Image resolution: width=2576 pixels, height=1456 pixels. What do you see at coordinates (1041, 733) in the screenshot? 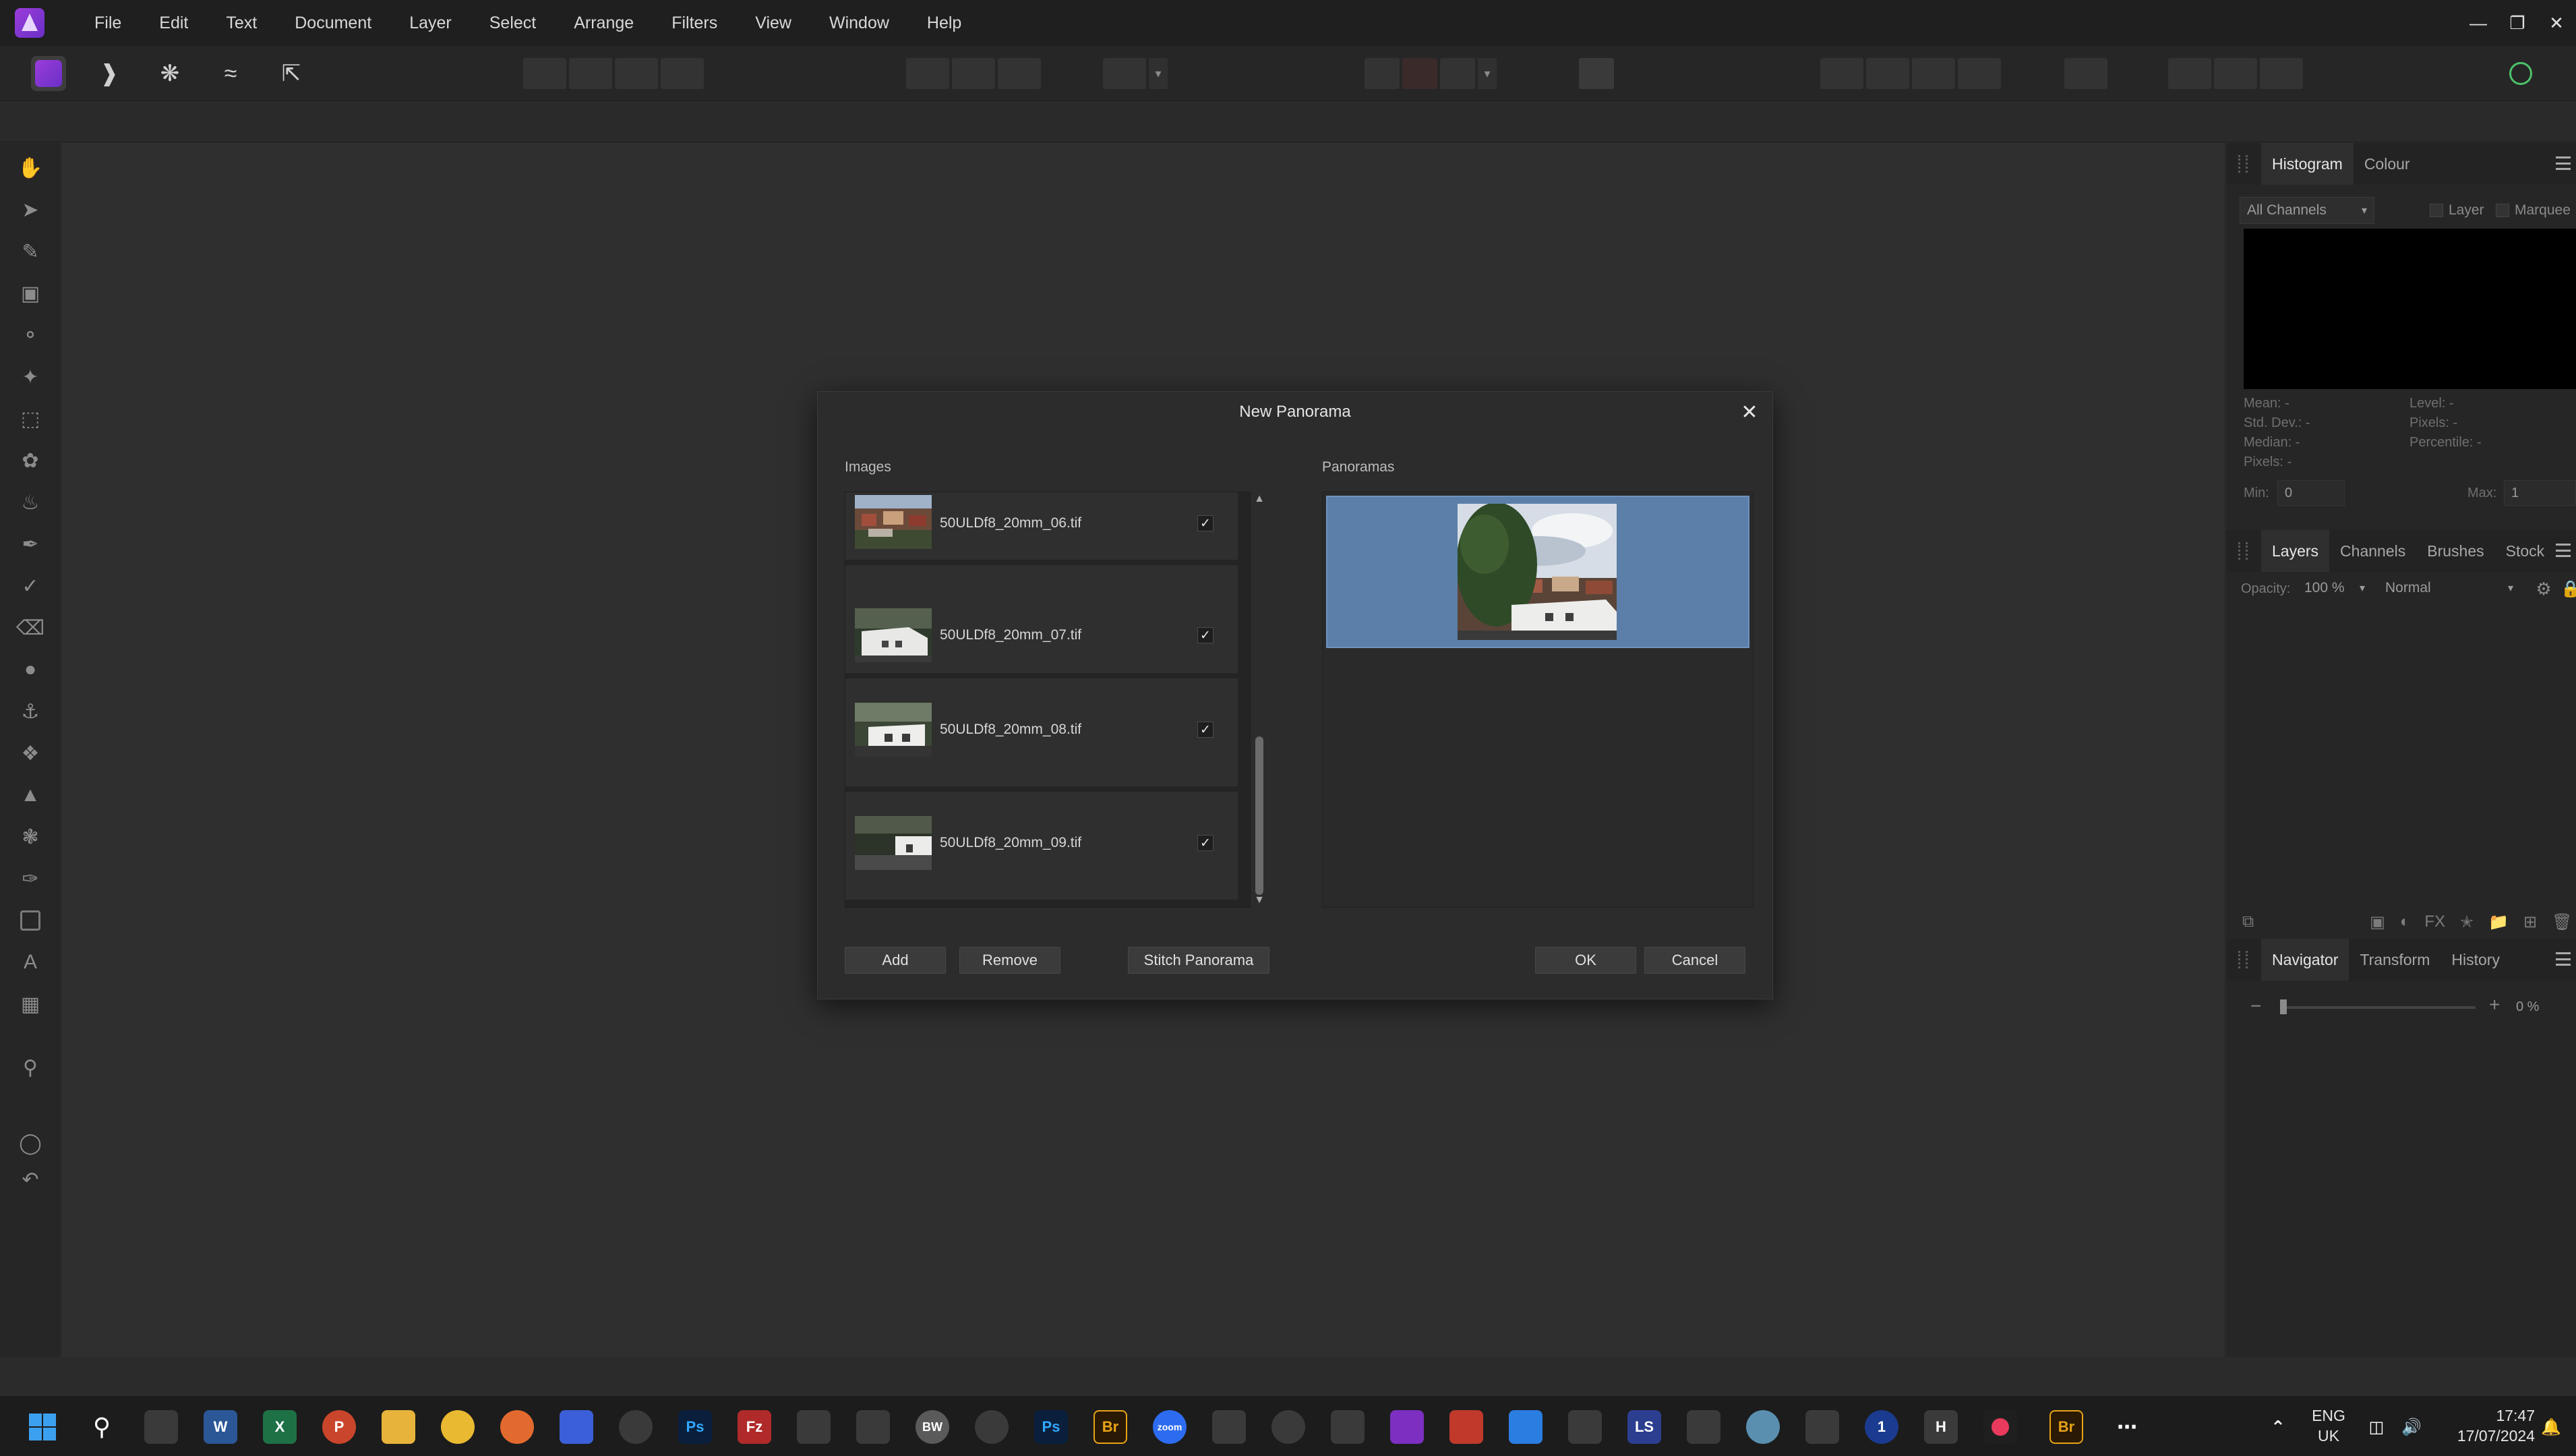
I see `image-list-item: 50ULDf8_20mm_08.tif ✓` at bounding box center [1041, 733].